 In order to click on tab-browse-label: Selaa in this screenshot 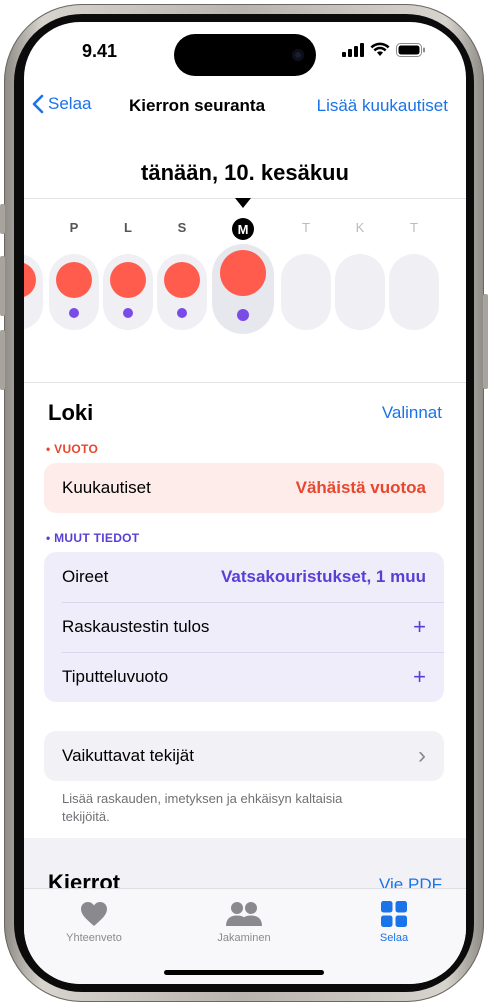, I will do `click(394, 938)`.